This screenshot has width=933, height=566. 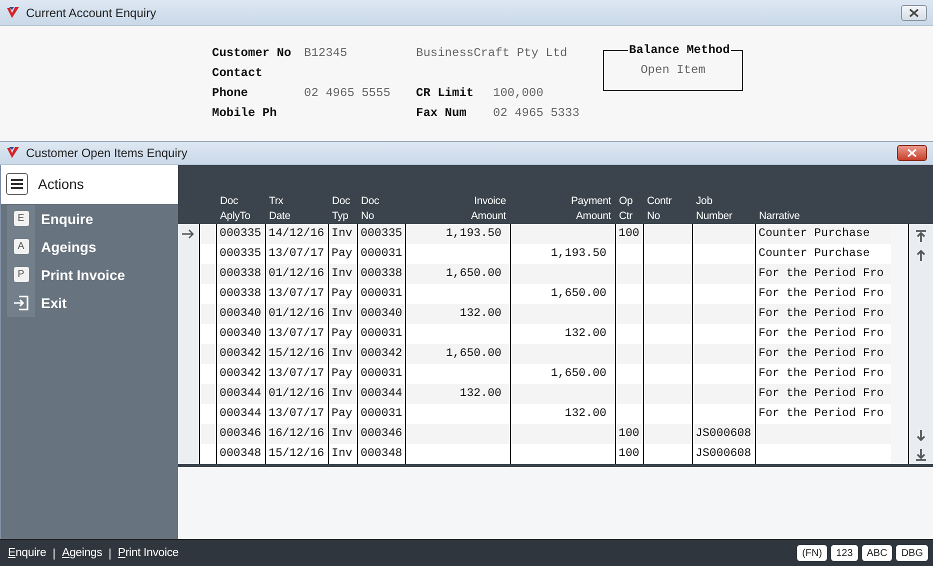 I want to click on exit-icon, so click(x=21, y=302).